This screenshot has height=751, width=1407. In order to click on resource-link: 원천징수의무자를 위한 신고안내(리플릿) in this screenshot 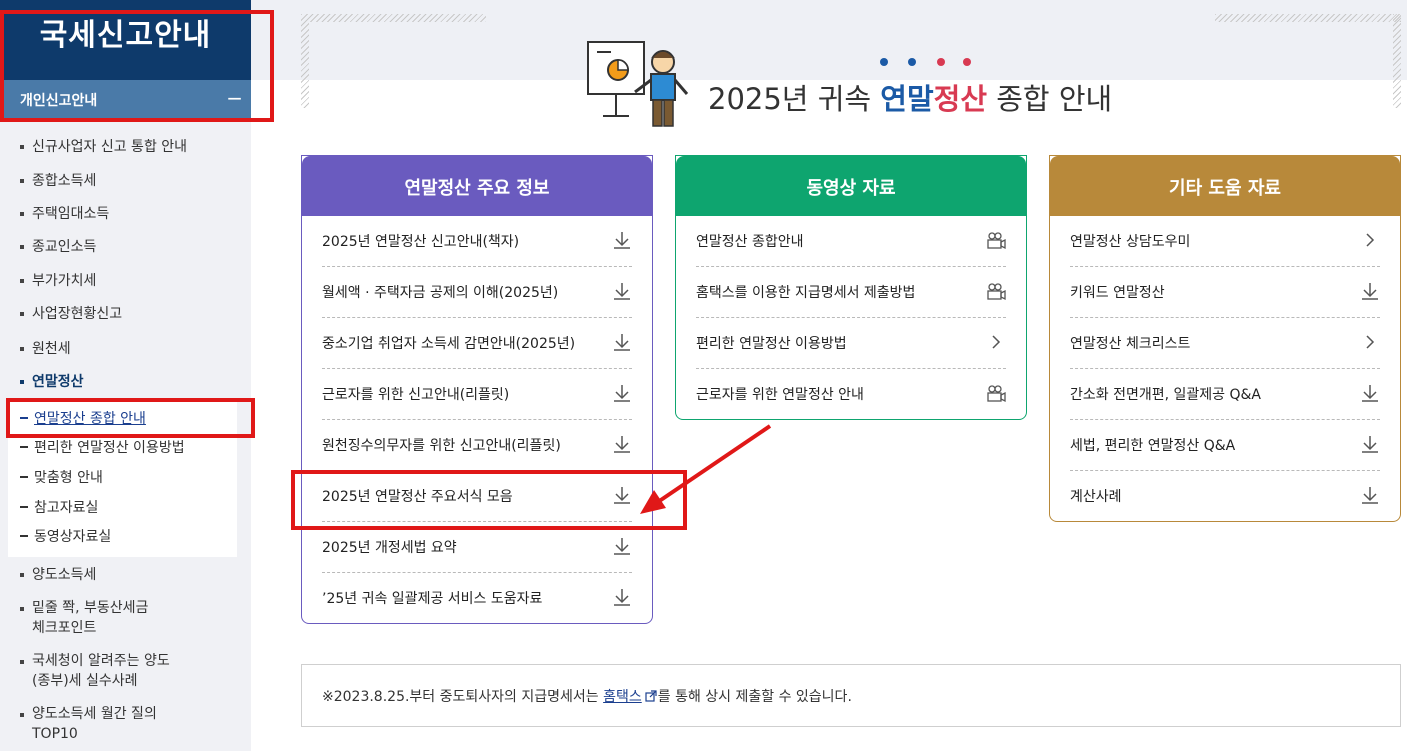, I will do `click(477, 445)`.